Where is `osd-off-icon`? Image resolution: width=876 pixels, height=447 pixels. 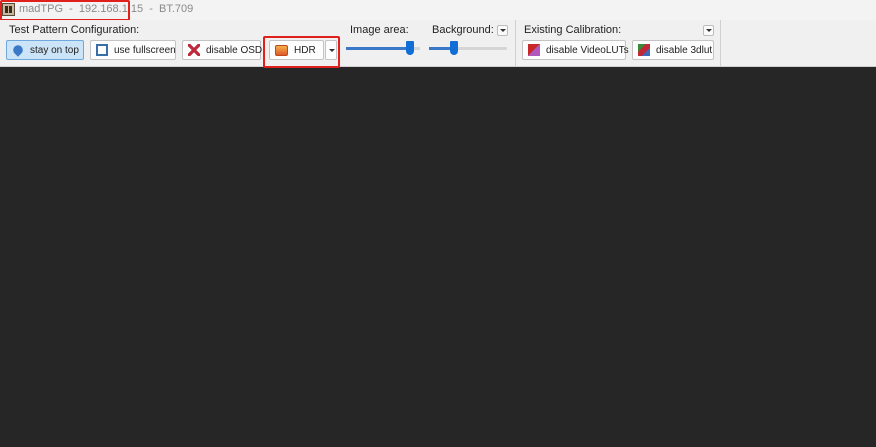 osd-off-icon is located at coordinates (194, 50).